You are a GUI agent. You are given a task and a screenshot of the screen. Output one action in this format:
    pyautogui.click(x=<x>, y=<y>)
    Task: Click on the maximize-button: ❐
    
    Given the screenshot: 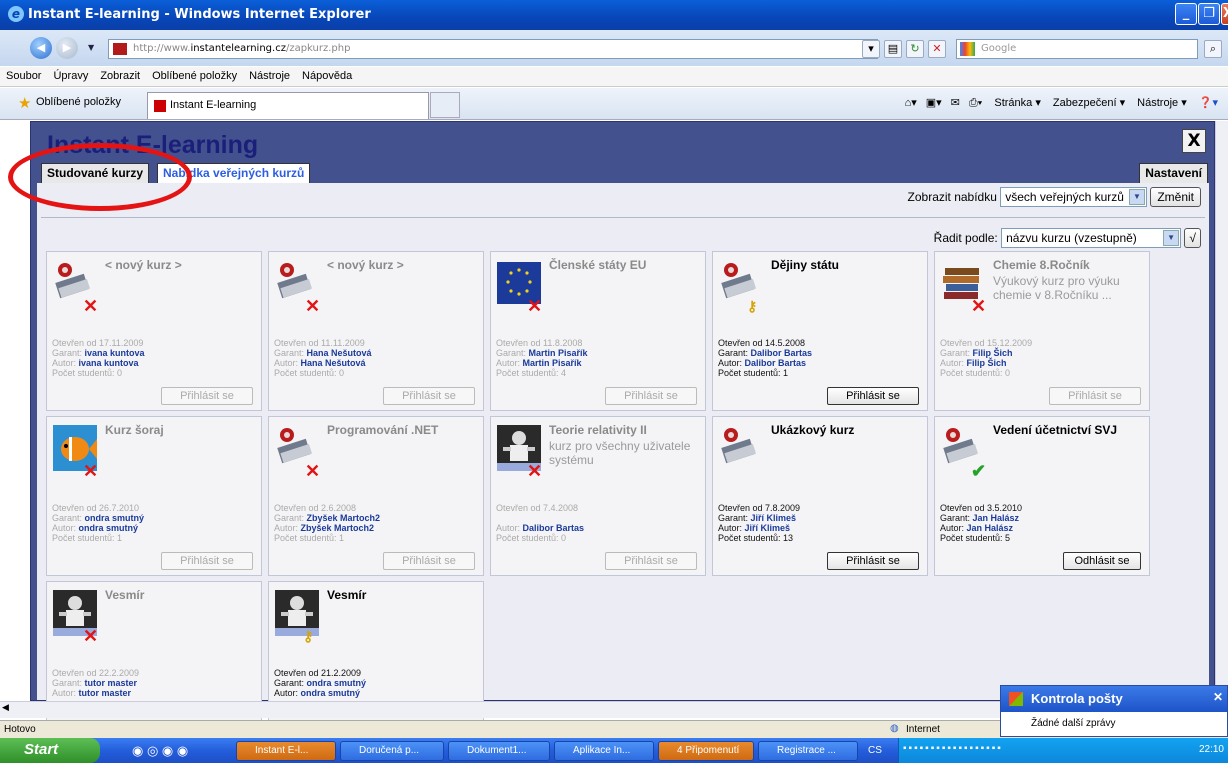 What is the action you would take?
    pyautogui.click(x=1209, y=14)
    